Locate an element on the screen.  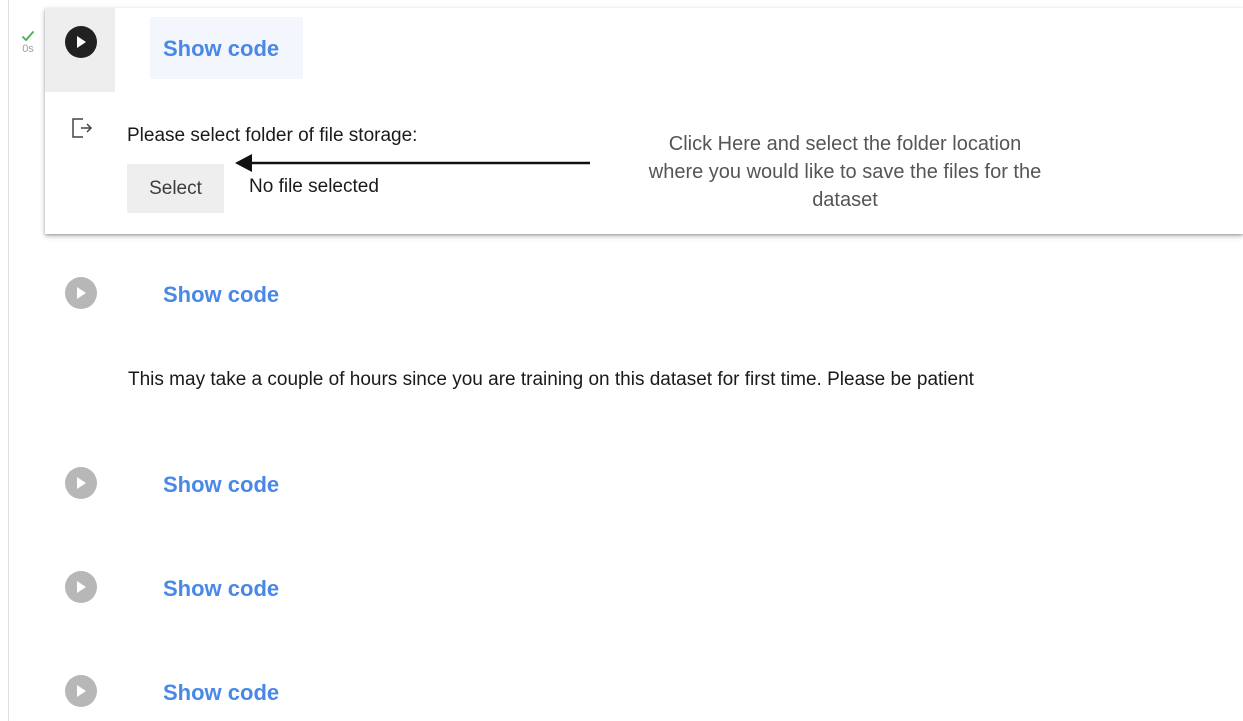
execution-time: 0s is located at coordinates (28, 49).